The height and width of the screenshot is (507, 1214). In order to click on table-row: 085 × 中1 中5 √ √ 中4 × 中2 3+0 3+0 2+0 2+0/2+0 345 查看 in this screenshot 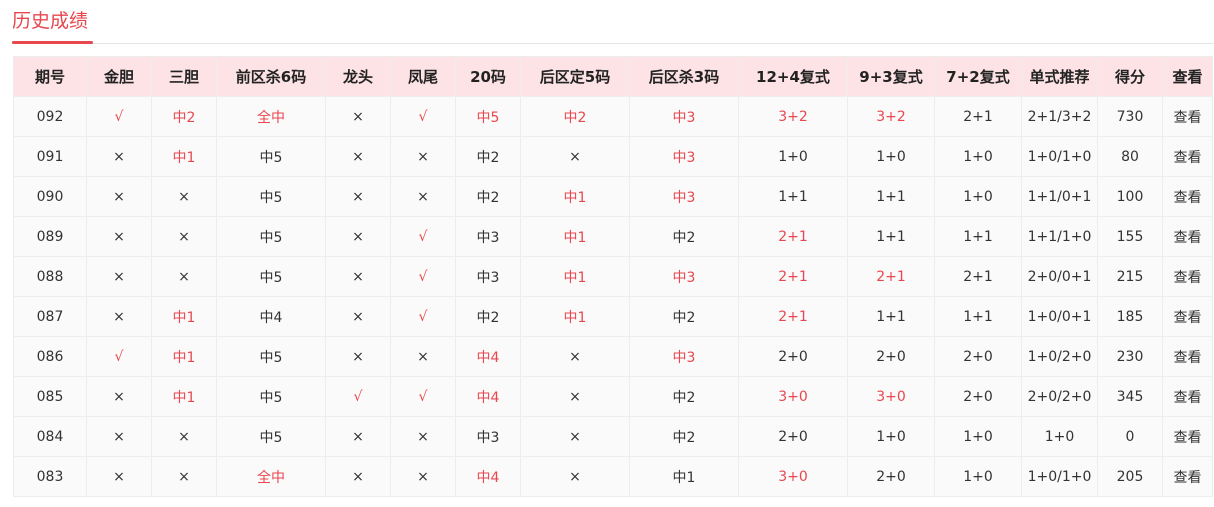, I will do `click(613, 396)`.